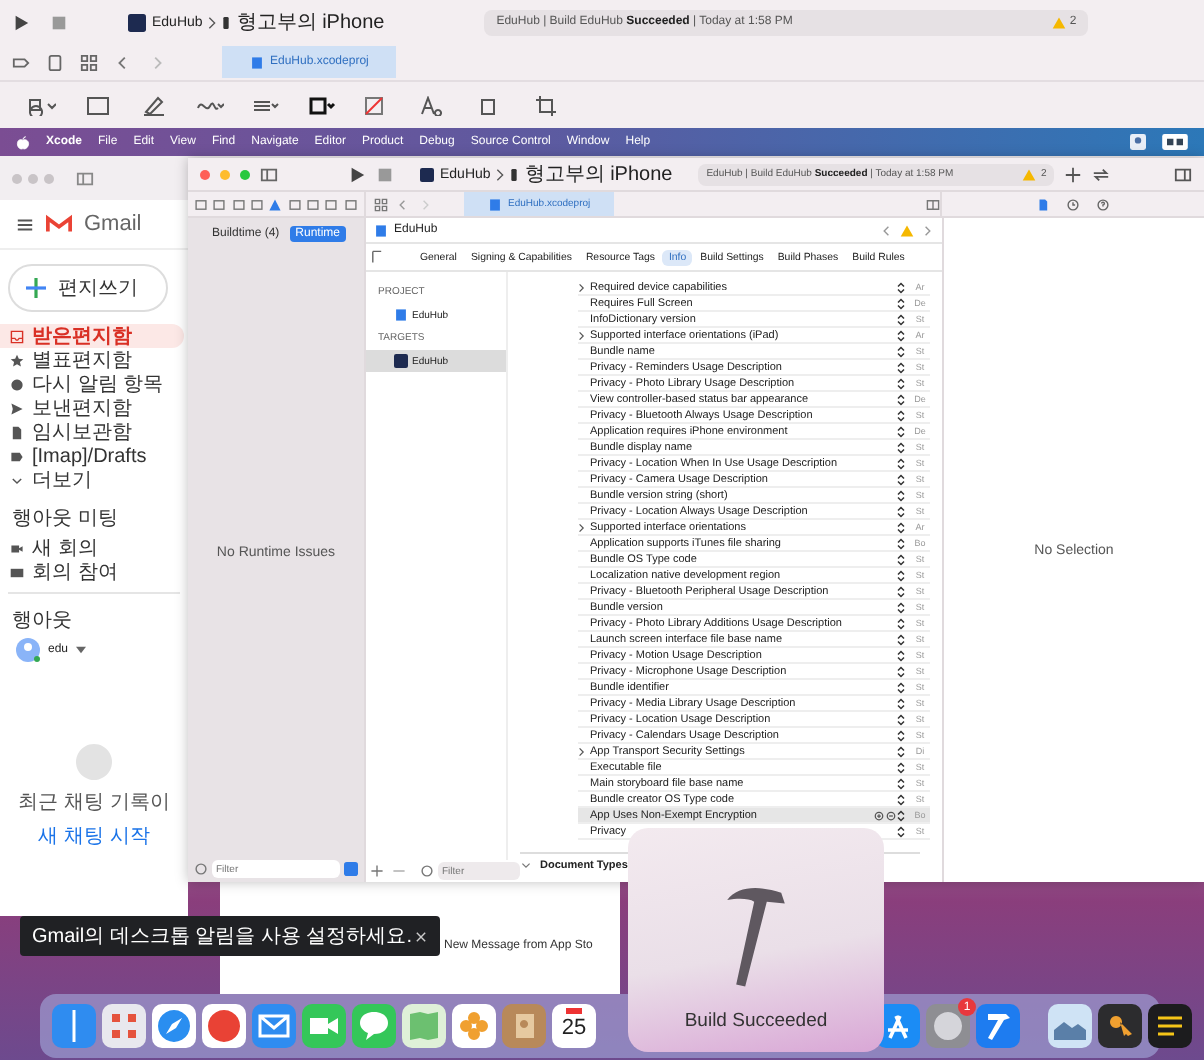 This screenshot has height=1060, width=1204. Describe the element at coordinates (891, 815) in the screenshot. I see `remove-circle-icon` at that location.